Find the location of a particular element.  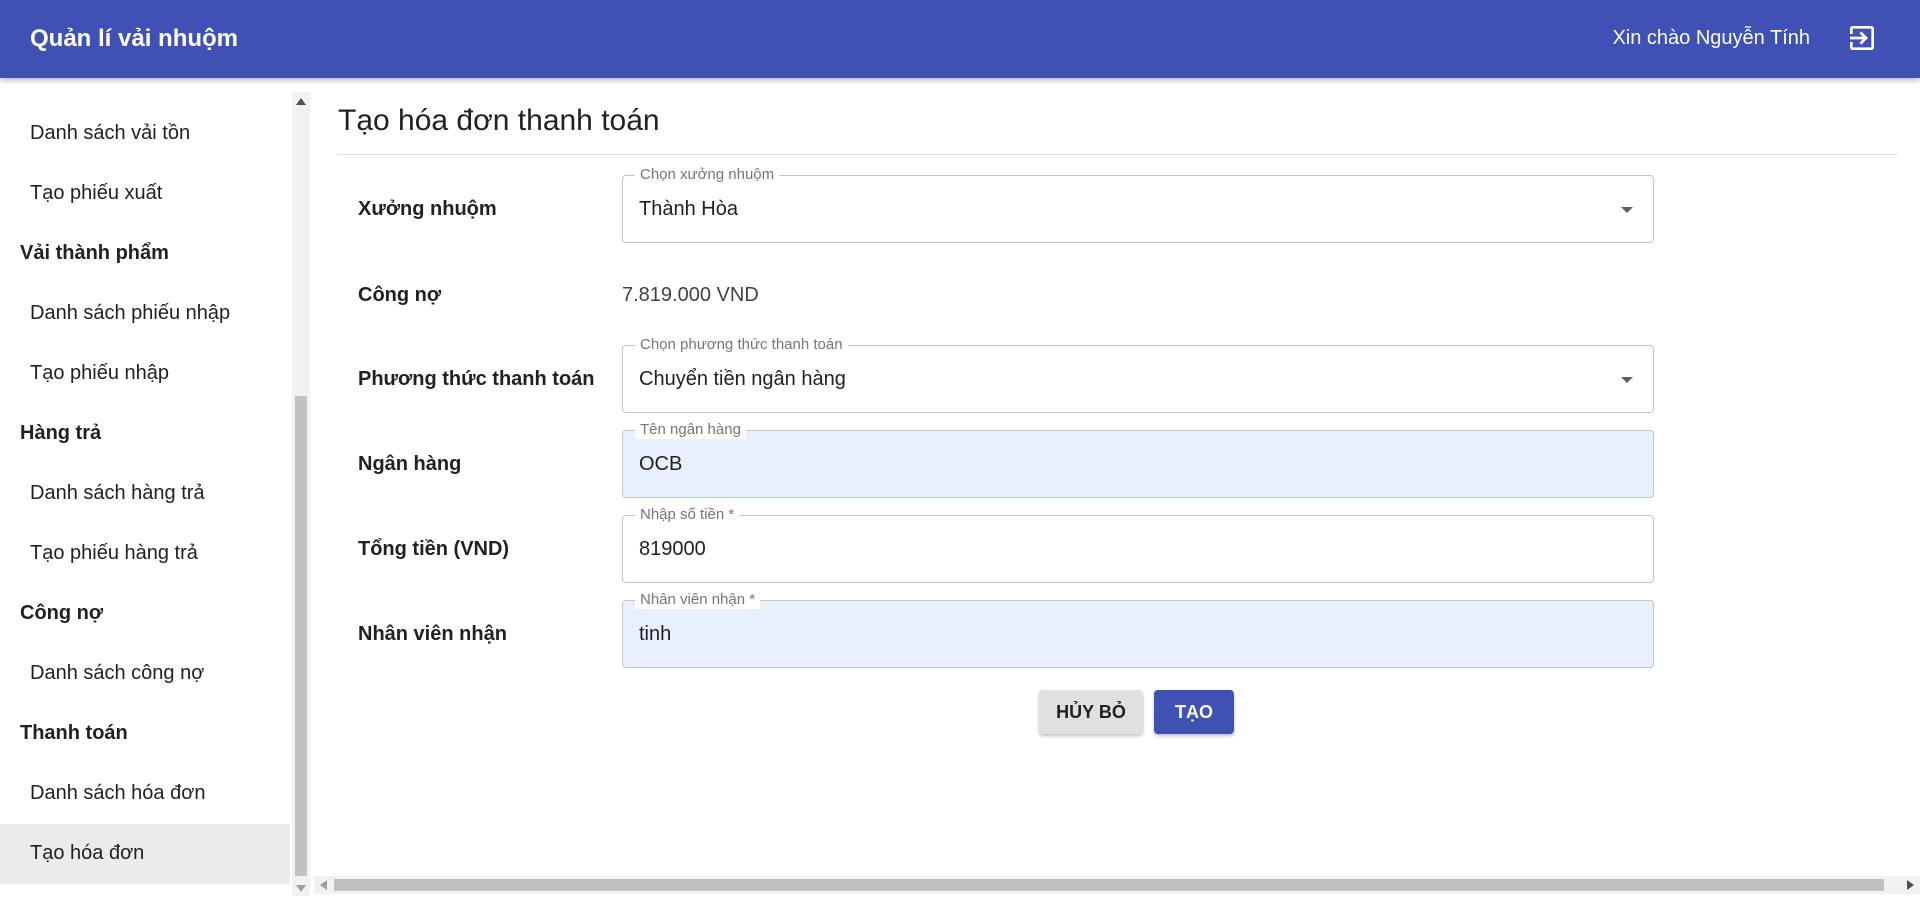

receiver-label: Nhân viên nhận is located at coordinates (432, 634).